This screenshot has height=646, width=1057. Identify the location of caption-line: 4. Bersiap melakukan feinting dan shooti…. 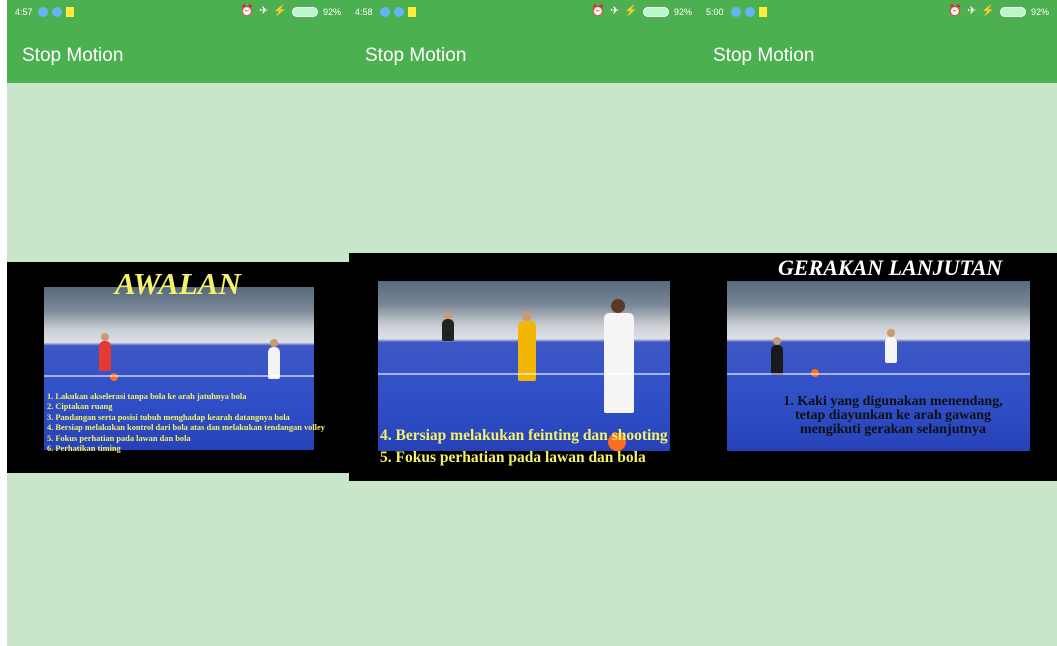
(524, 435).